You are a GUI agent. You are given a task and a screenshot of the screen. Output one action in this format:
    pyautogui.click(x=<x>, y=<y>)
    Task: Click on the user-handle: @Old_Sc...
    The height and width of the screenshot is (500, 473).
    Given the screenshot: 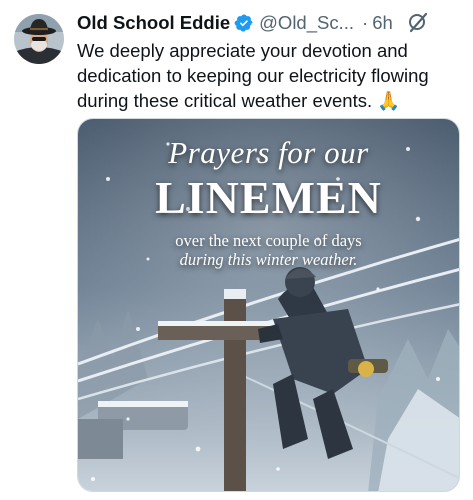 What is the action you would take?
    pyautogui.click(x=306, y=23)
    